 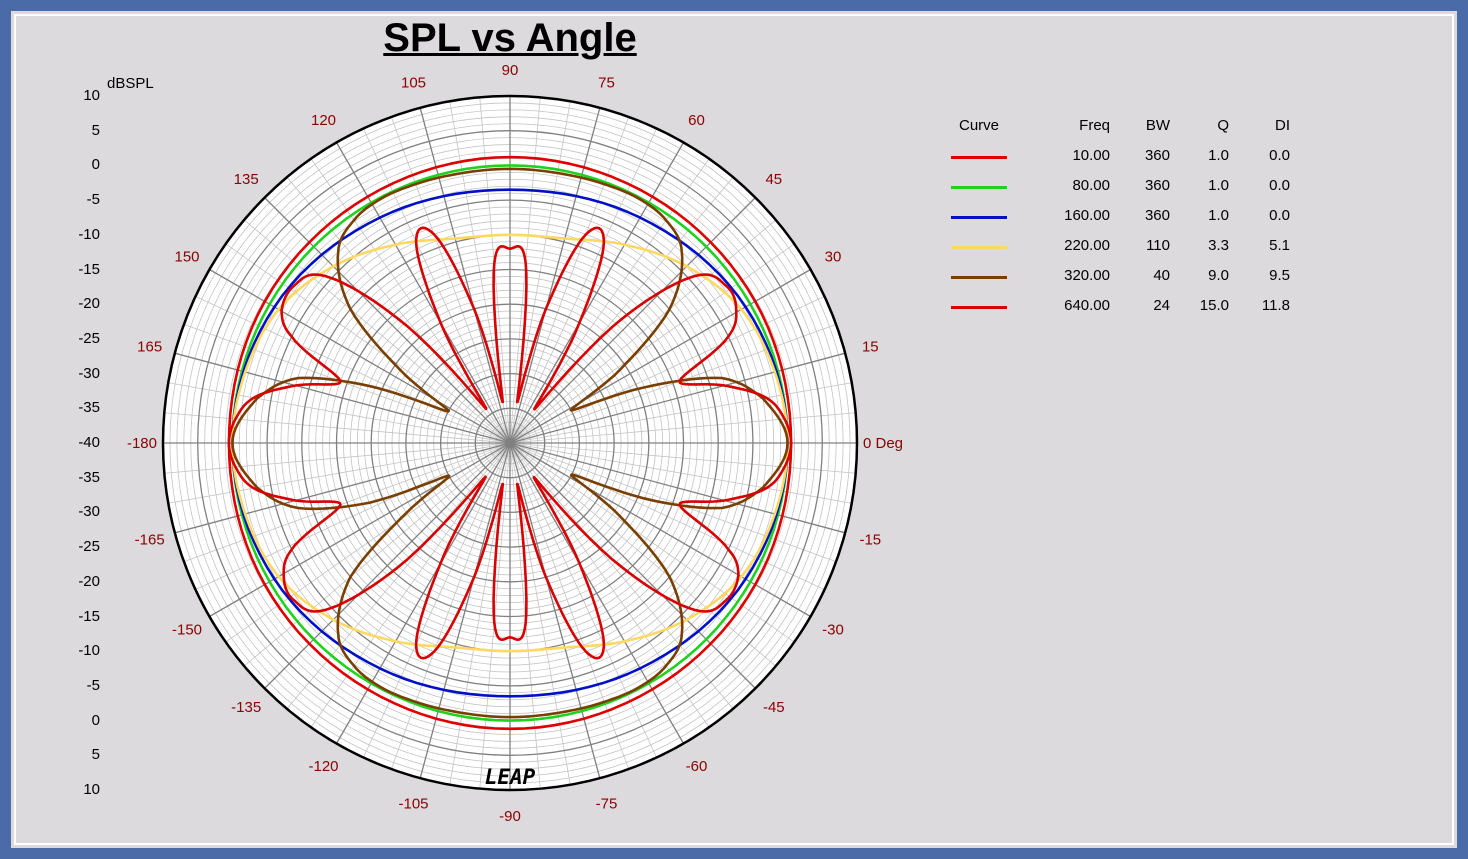 What do you see at coordinates (870, 540) in the screenshot?
I see `angle-tick-label: -15` at bounding box center [870, 540].